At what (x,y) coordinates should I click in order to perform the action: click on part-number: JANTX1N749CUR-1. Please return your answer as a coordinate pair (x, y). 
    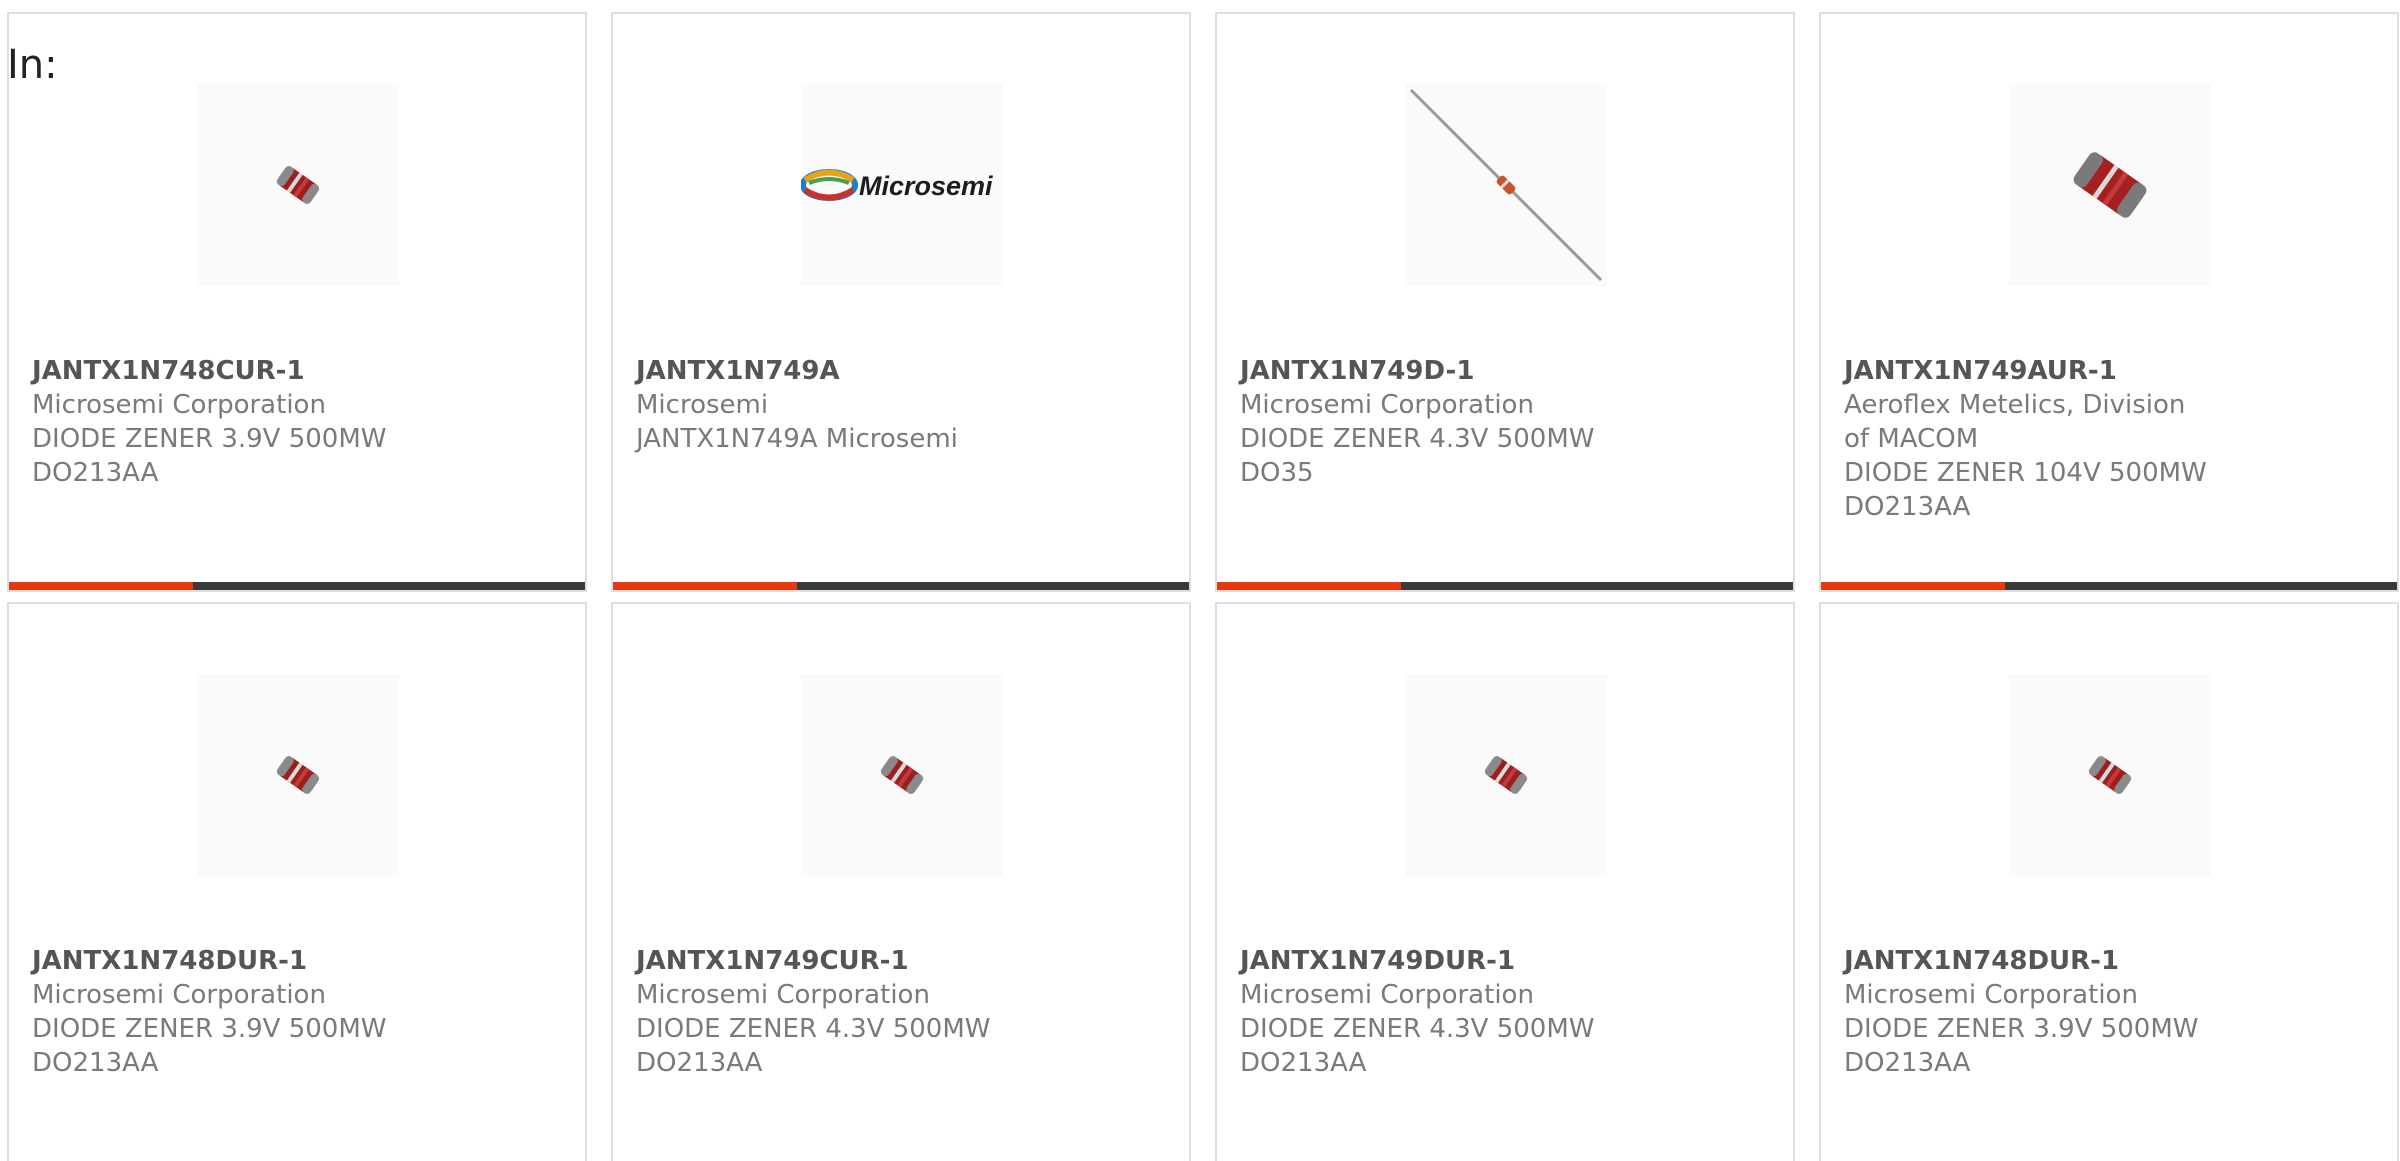
    Looking at the image, I should click on (846, 961).